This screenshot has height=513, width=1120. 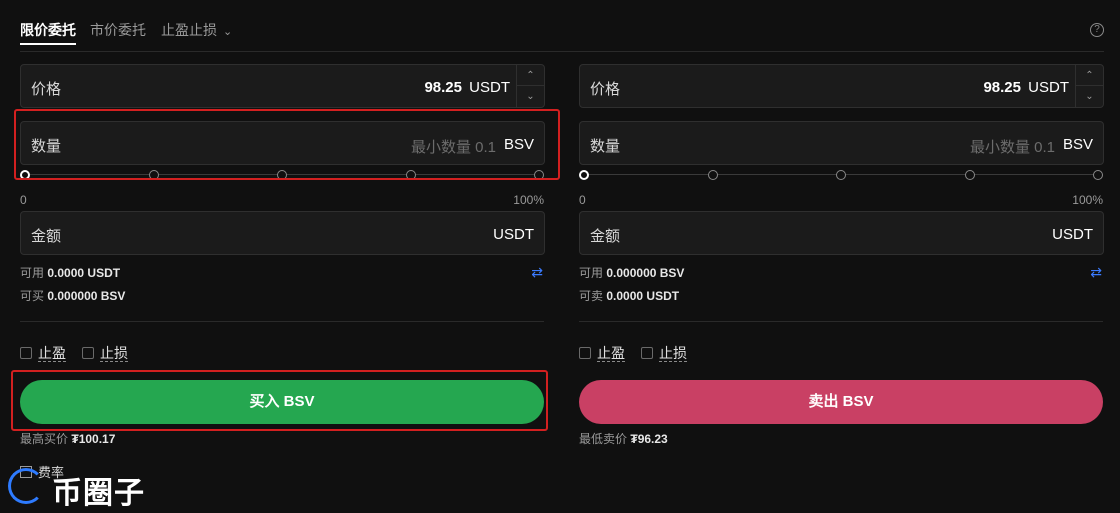 I want to click on sell-available: 可用 0.000000 BSV, so click(x=631, y=272).